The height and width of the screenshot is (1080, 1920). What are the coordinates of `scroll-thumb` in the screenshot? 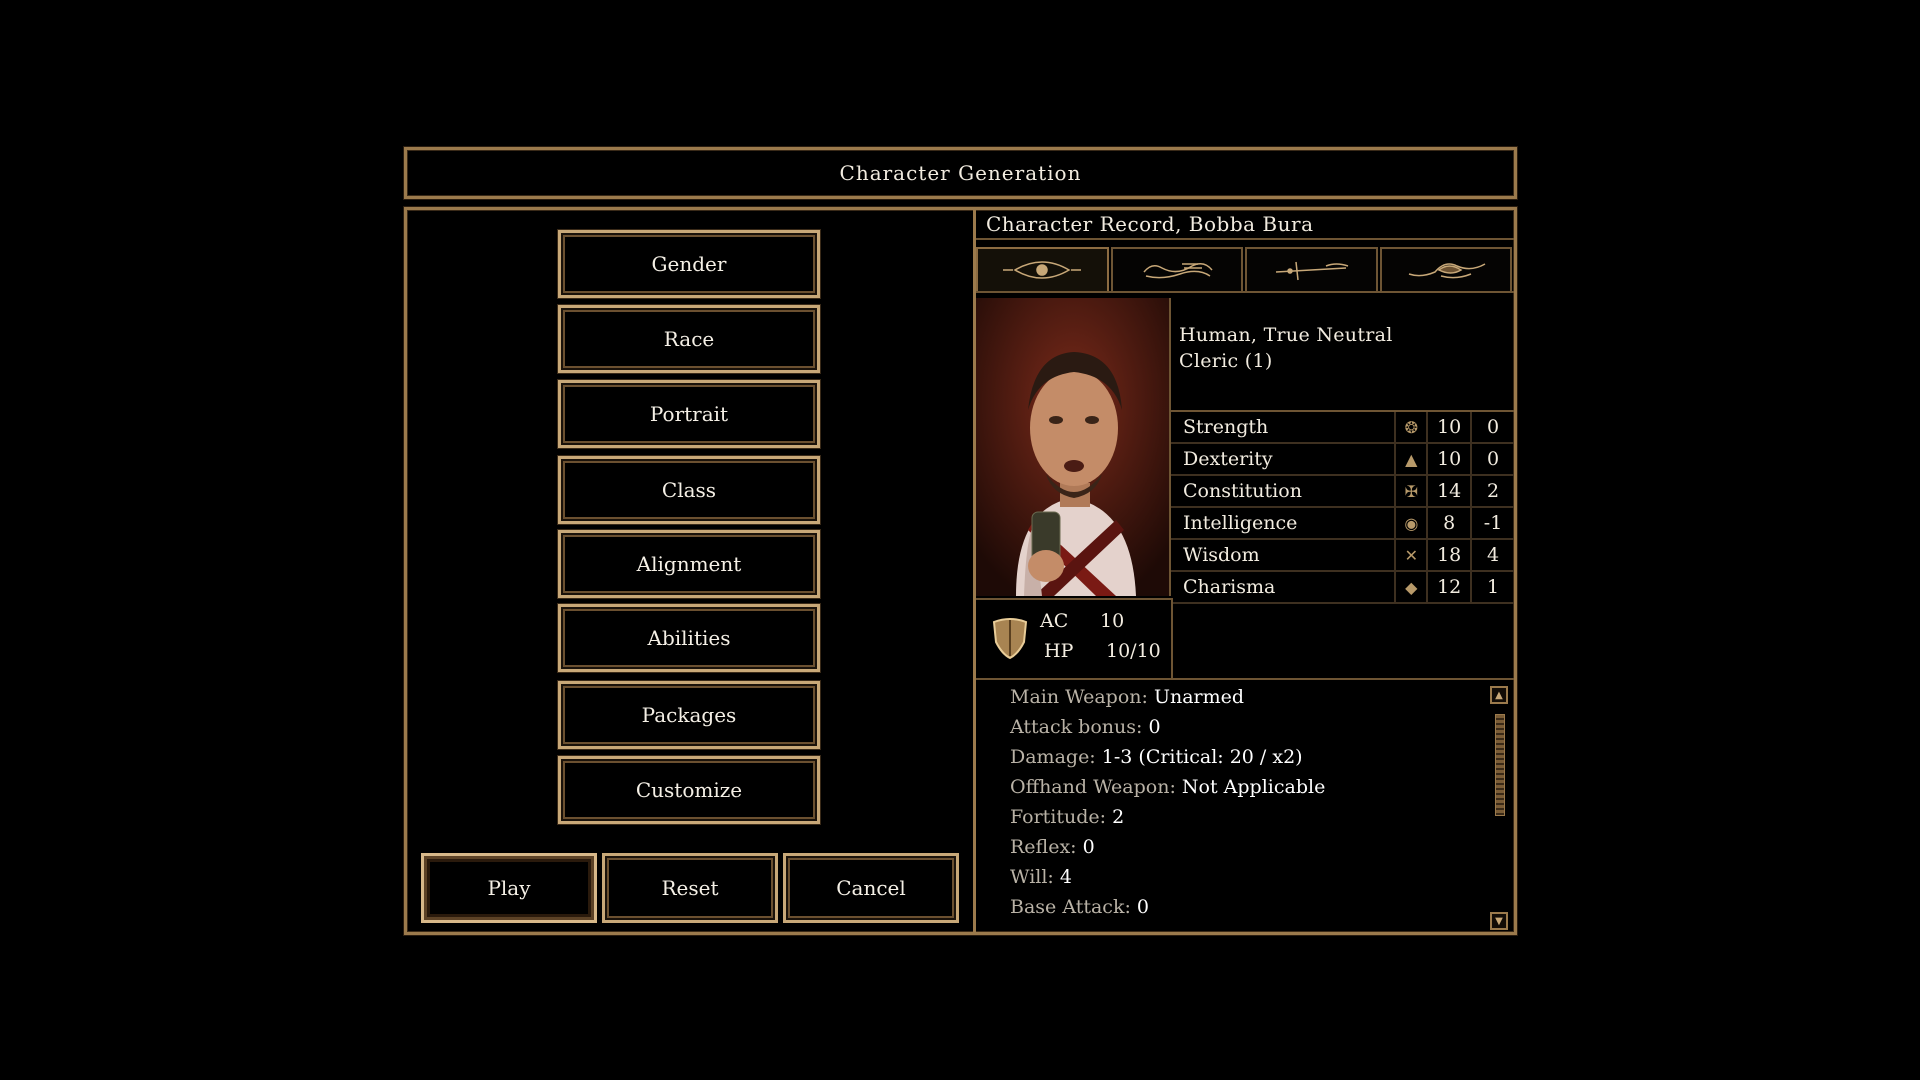 It's located at (1500, 765).